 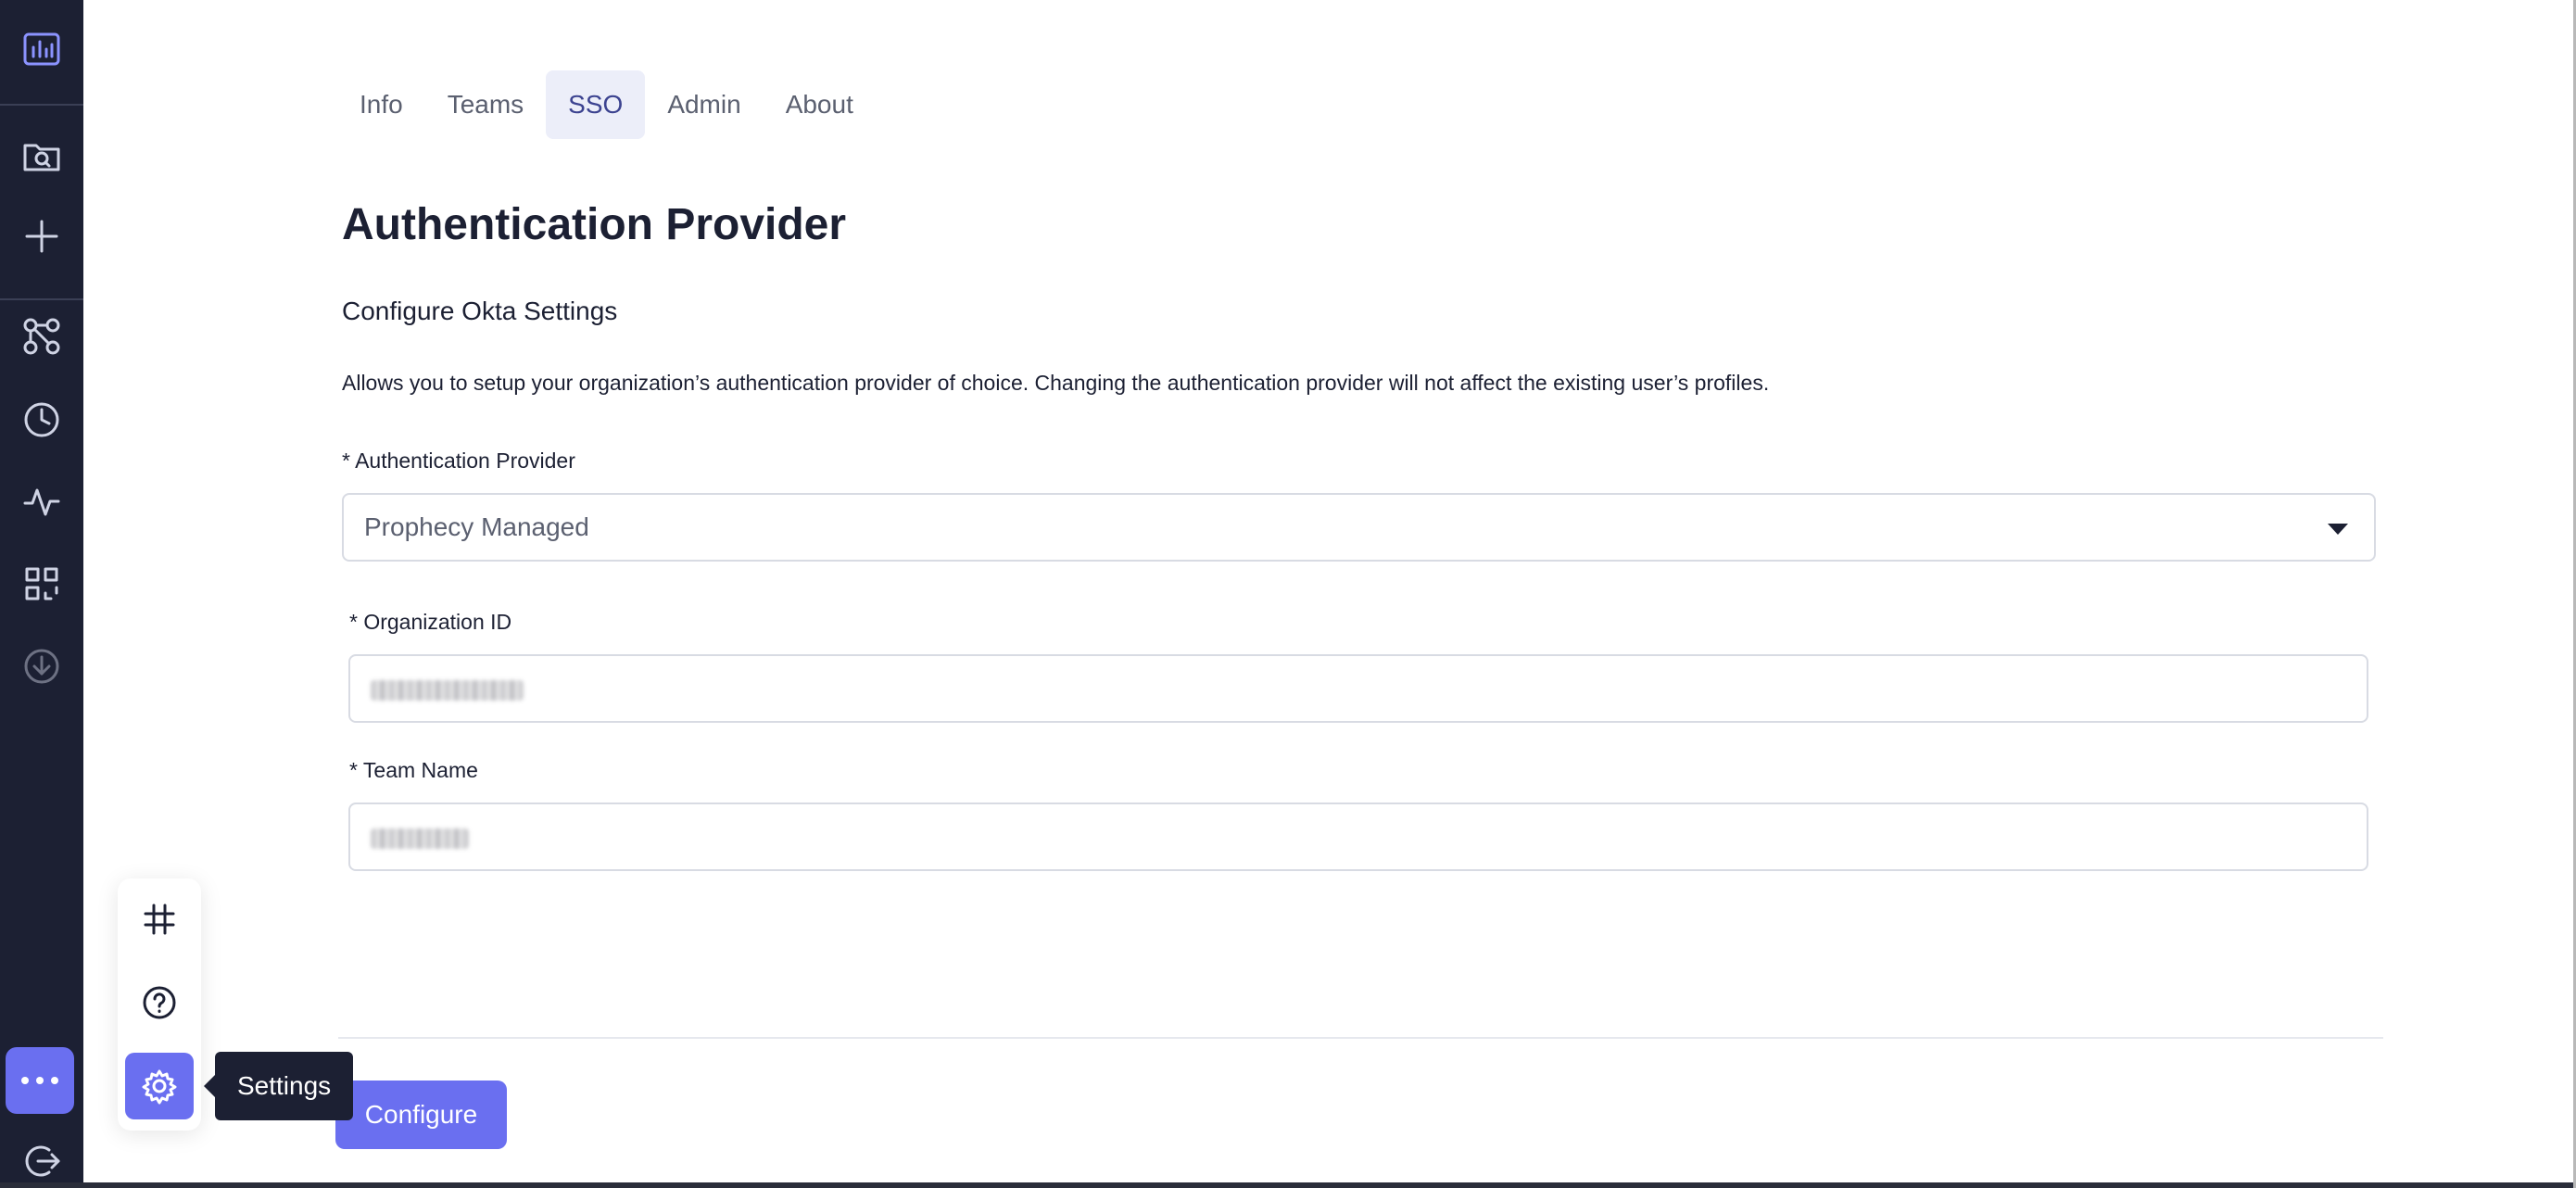 What do you see at coordinates (485, 104) in the screenshot?
I see `tab-teams: Teams` at bounding box center [485, 104].